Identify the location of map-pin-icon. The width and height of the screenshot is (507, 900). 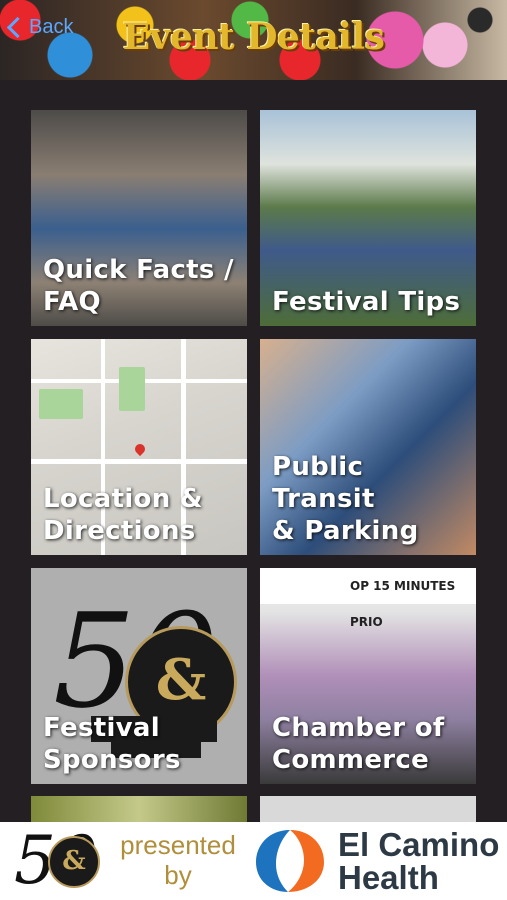
(140, 449).